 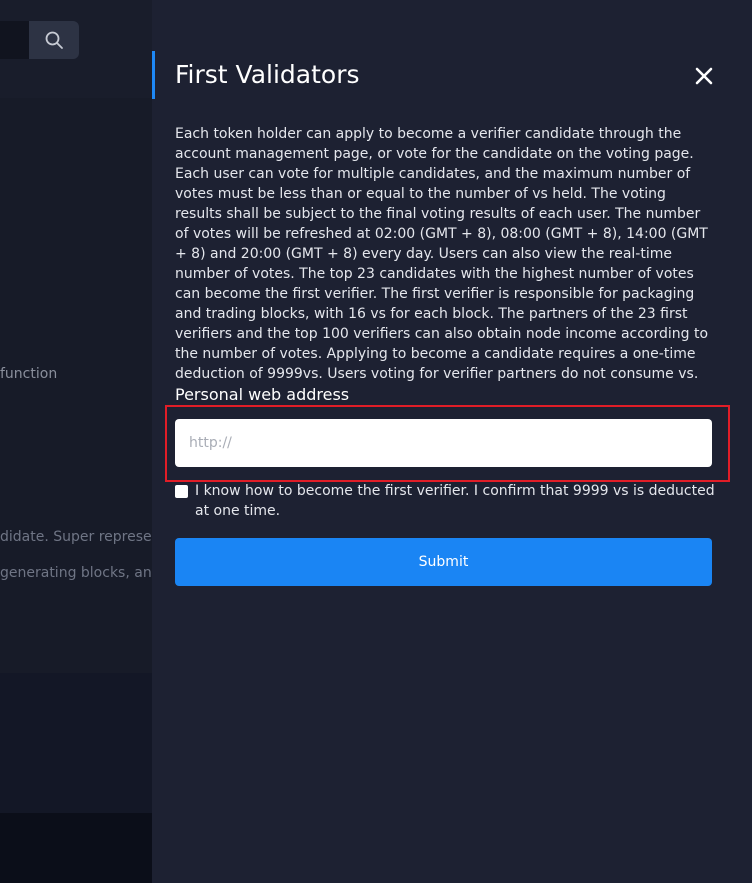 I want to click on drawer-title: First Validators, so click(x=267, y=74).